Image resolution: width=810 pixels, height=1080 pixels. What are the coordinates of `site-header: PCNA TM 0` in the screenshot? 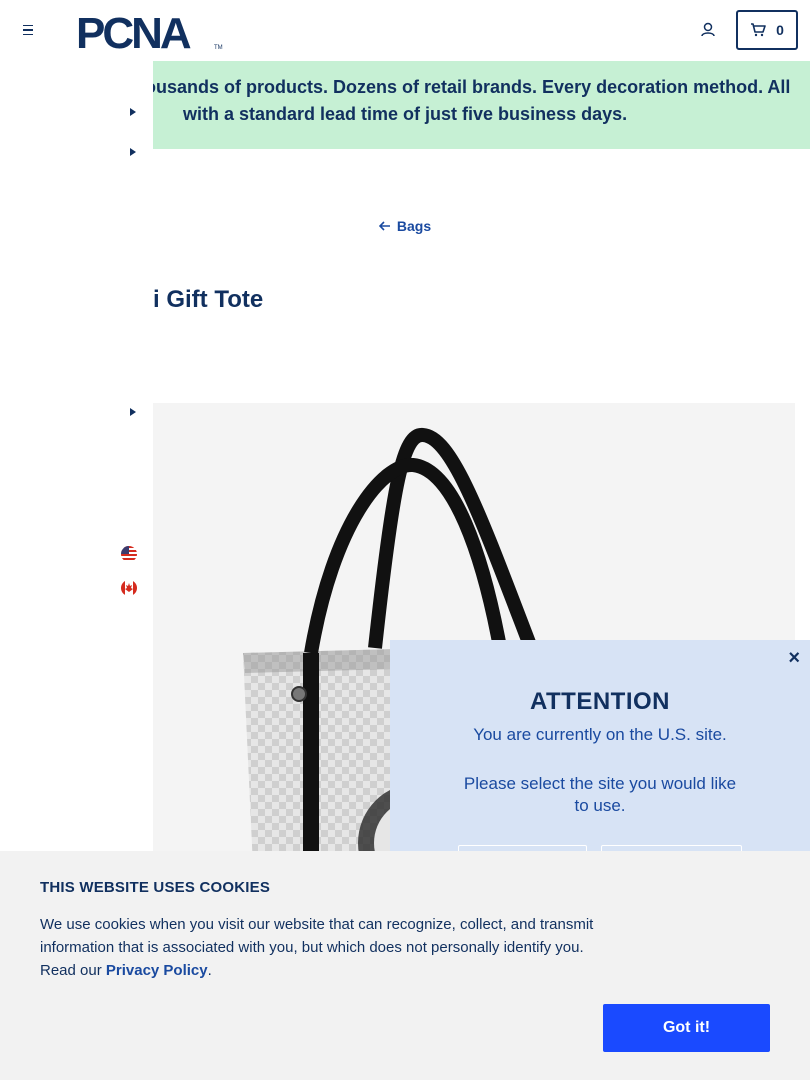 It's located at (405, 30).